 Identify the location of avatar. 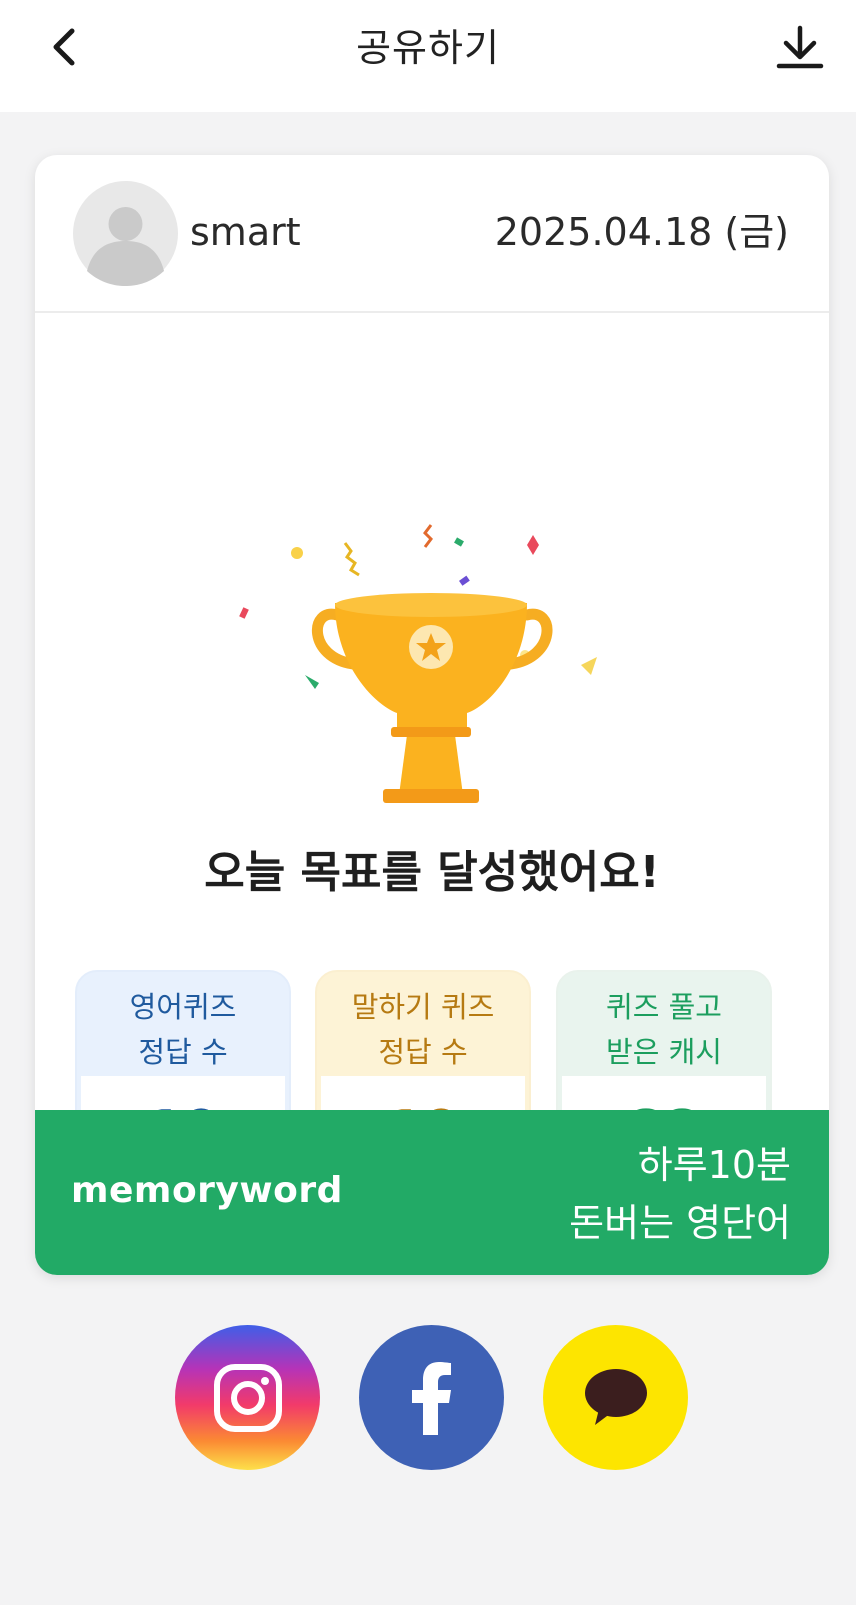
(125, 233).